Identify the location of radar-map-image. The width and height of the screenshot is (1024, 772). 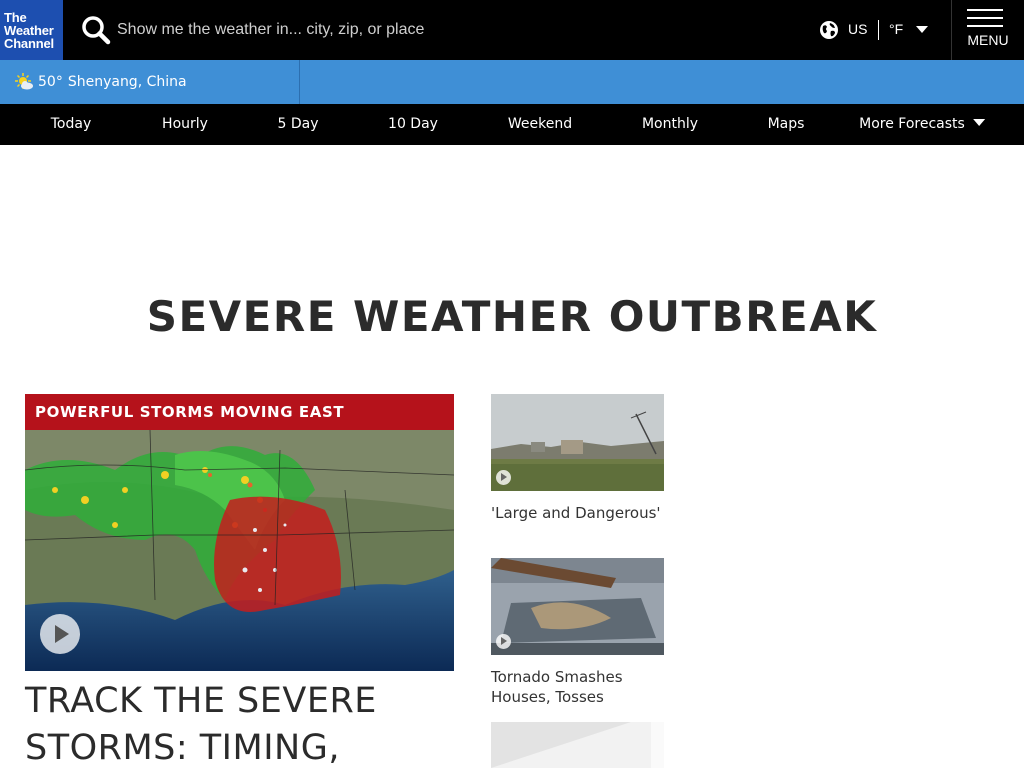
(239, 550).